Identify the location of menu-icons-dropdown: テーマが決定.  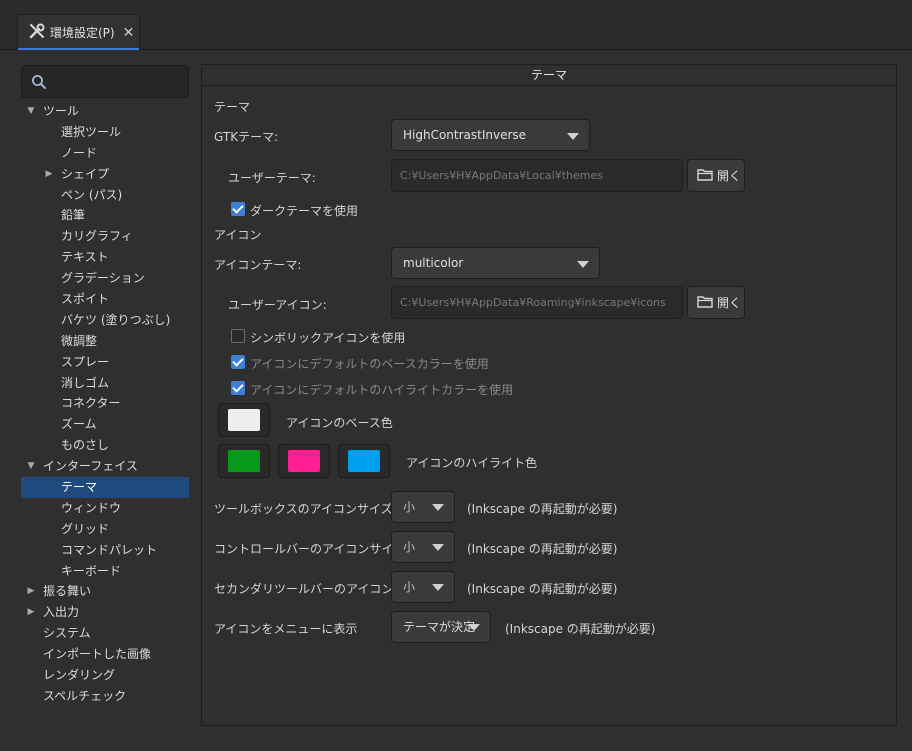
(441, 627).